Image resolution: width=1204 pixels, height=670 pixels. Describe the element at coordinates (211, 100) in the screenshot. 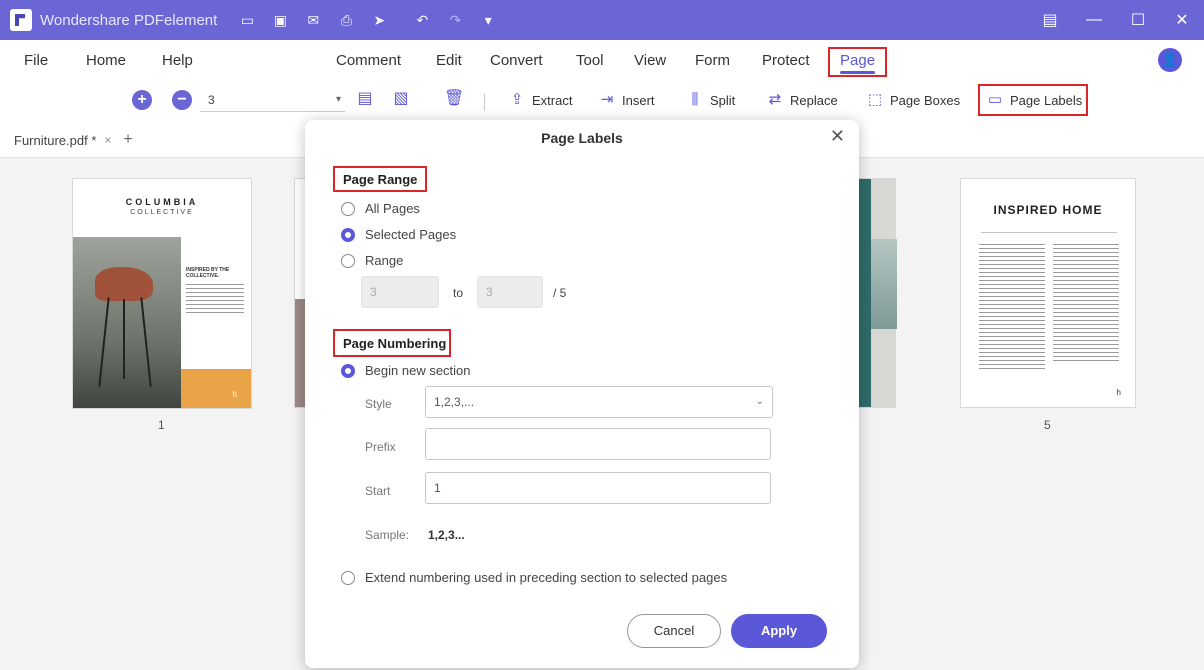

I see `page-number-value: 3` at that location.